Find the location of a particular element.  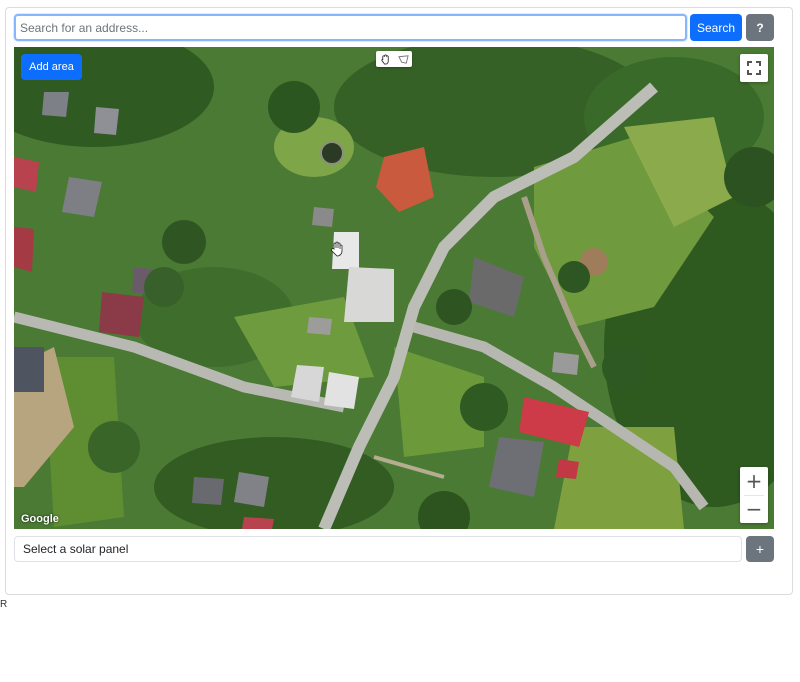

fullscreen-button is located at coordinates (754, 68).